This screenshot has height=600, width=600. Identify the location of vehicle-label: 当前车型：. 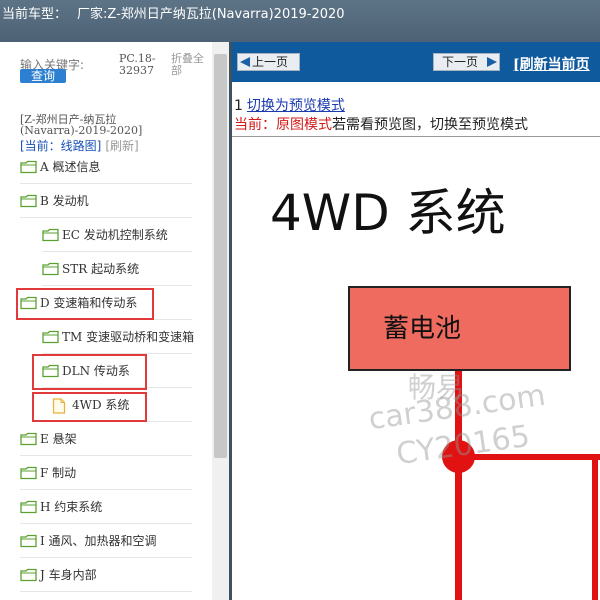
(35, 14).